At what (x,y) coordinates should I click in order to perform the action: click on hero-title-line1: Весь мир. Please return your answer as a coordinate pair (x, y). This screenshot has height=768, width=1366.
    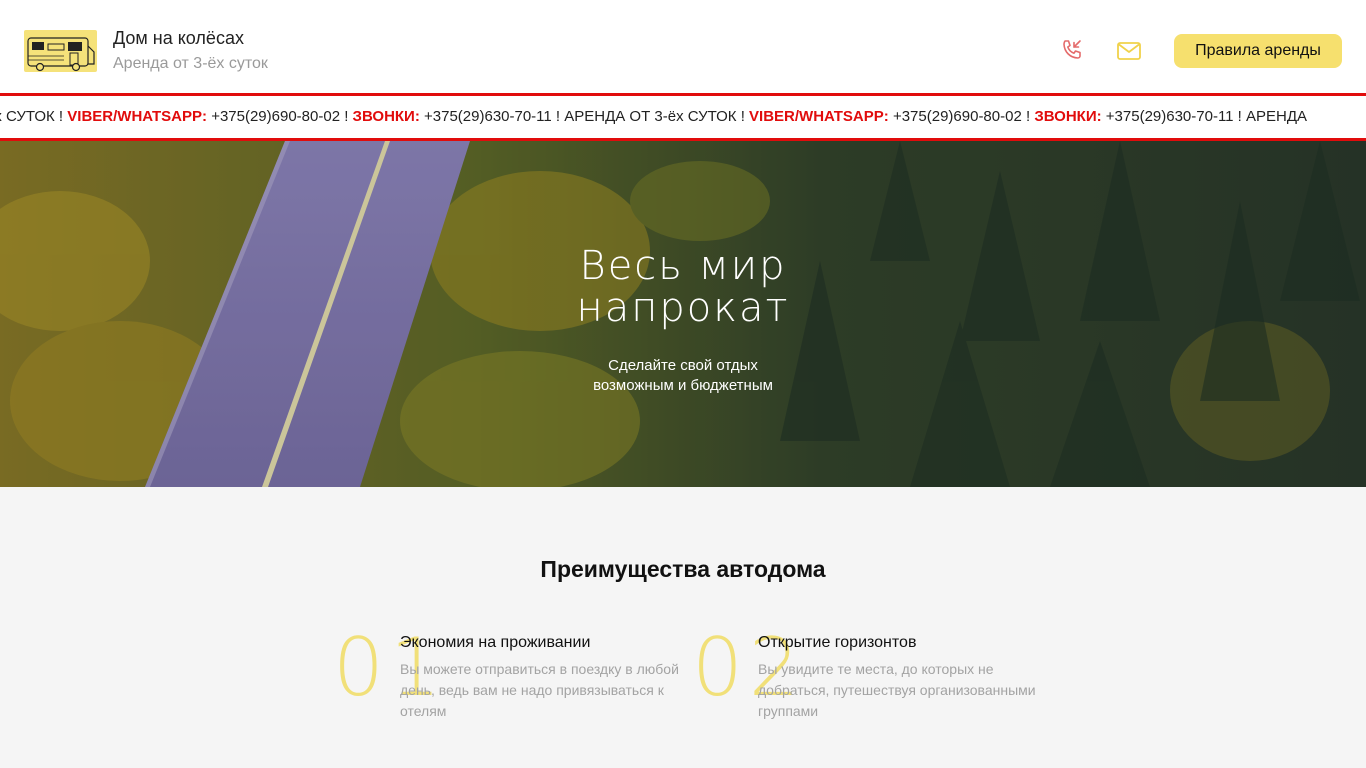
    Looking at the image, I should click on (683, 266).